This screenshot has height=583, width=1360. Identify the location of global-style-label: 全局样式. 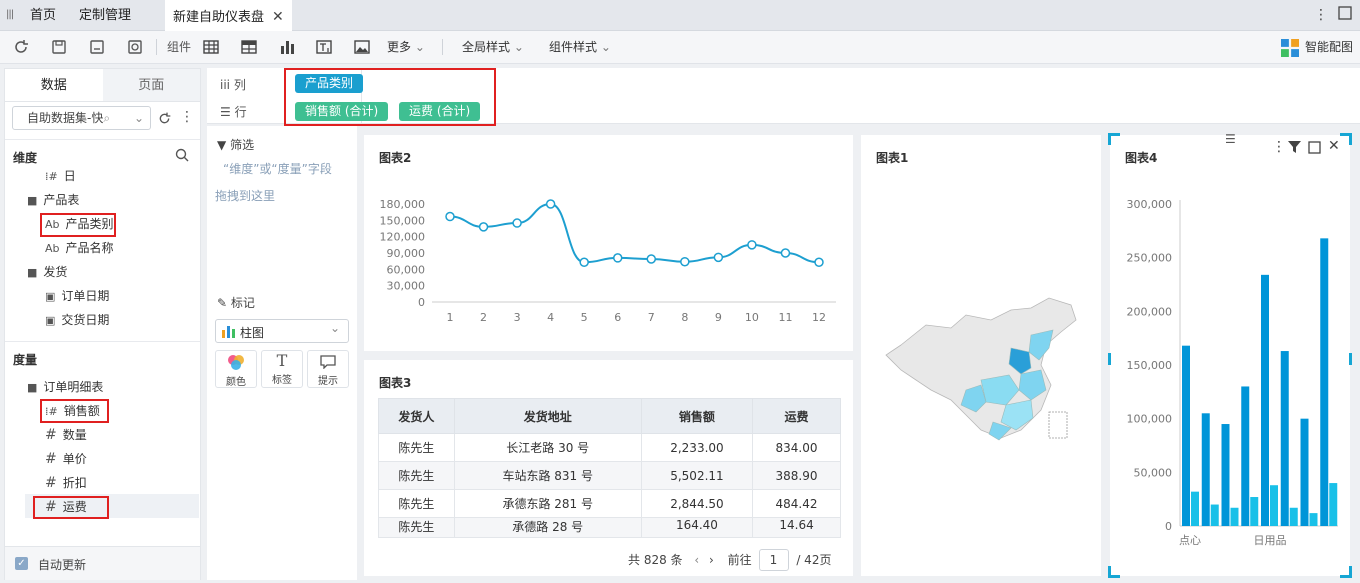
(486, 47).